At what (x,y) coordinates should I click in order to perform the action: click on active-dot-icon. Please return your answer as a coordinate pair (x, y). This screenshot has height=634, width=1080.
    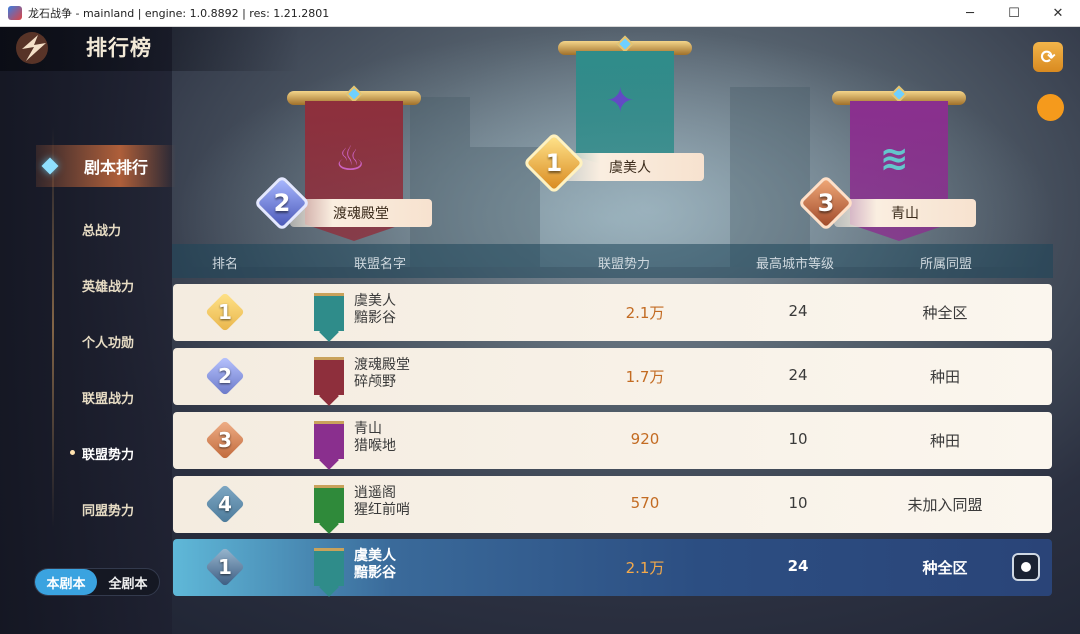
    Looking at the image, I should click on (72, 452).